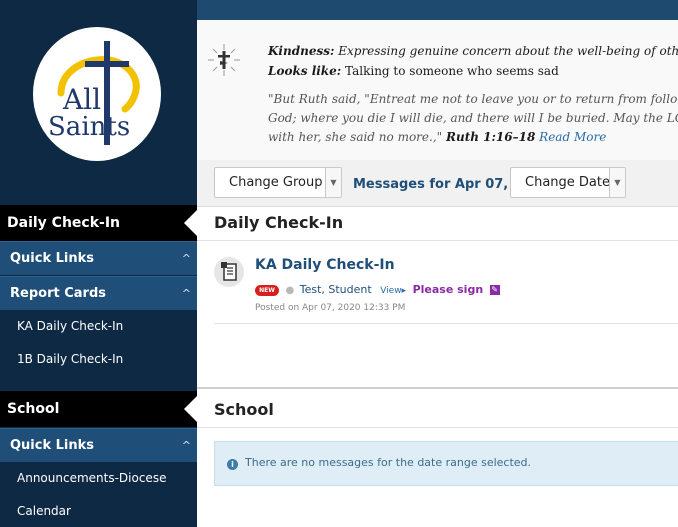 This screenshot has height=527, width=678. I want to click on change-date-select: Change Date ▼, so click(568, 182).